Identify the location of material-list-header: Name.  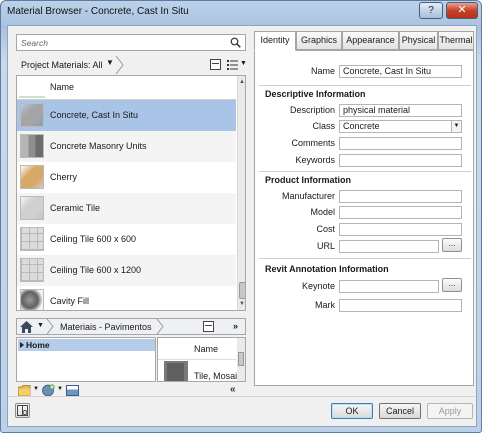
(126, 88).